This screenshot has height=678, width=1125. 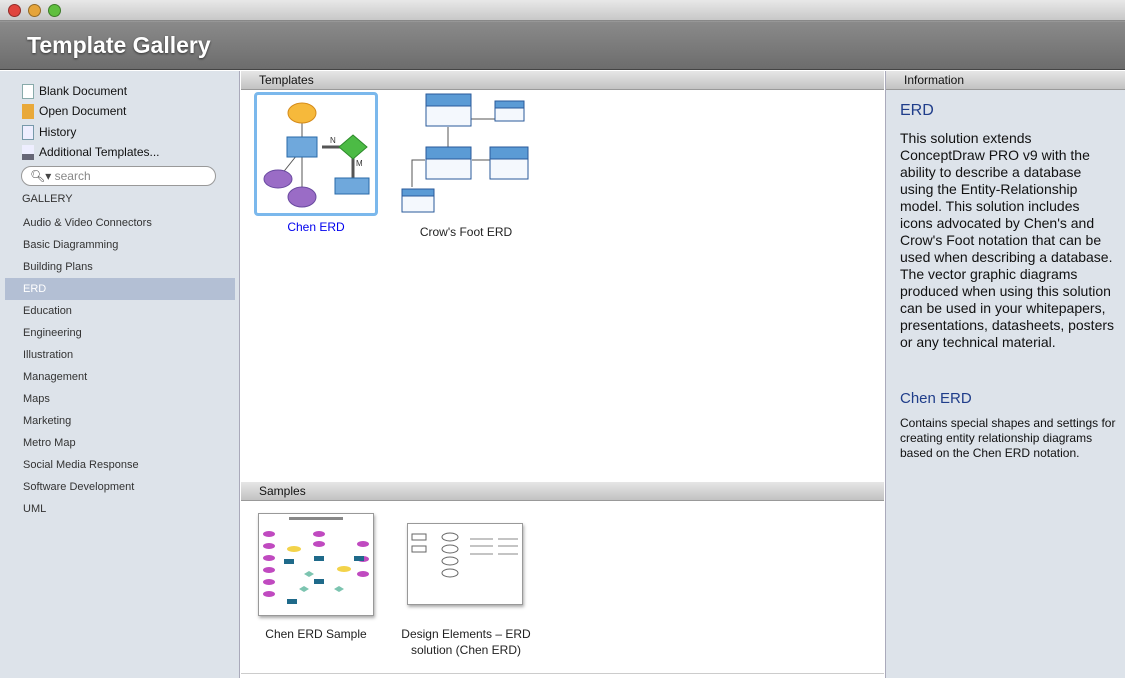 I want to click on chen-erd-sample-diagram-icon, so click(x=316, y=560).